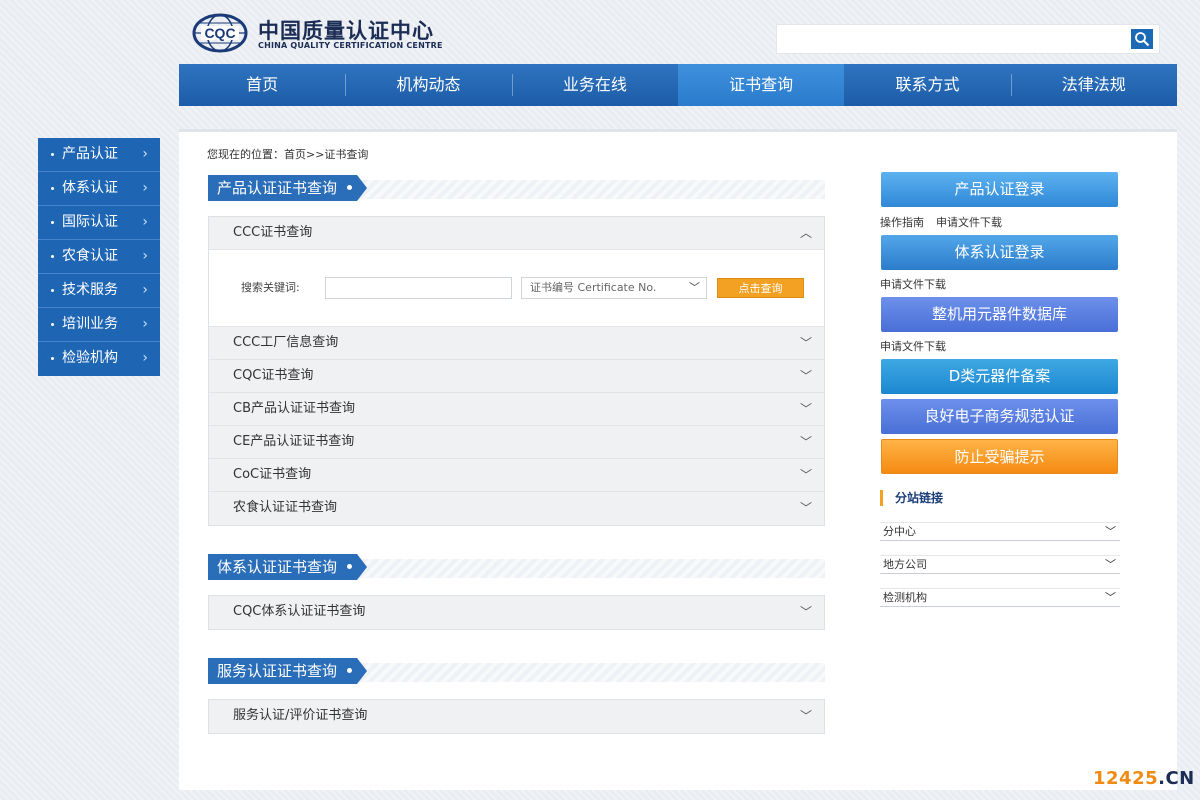 The width and height of the screenshot is (1200, 800). I want to click on product-login-links: 操作指南 申请文件下载, so click(941, 222).